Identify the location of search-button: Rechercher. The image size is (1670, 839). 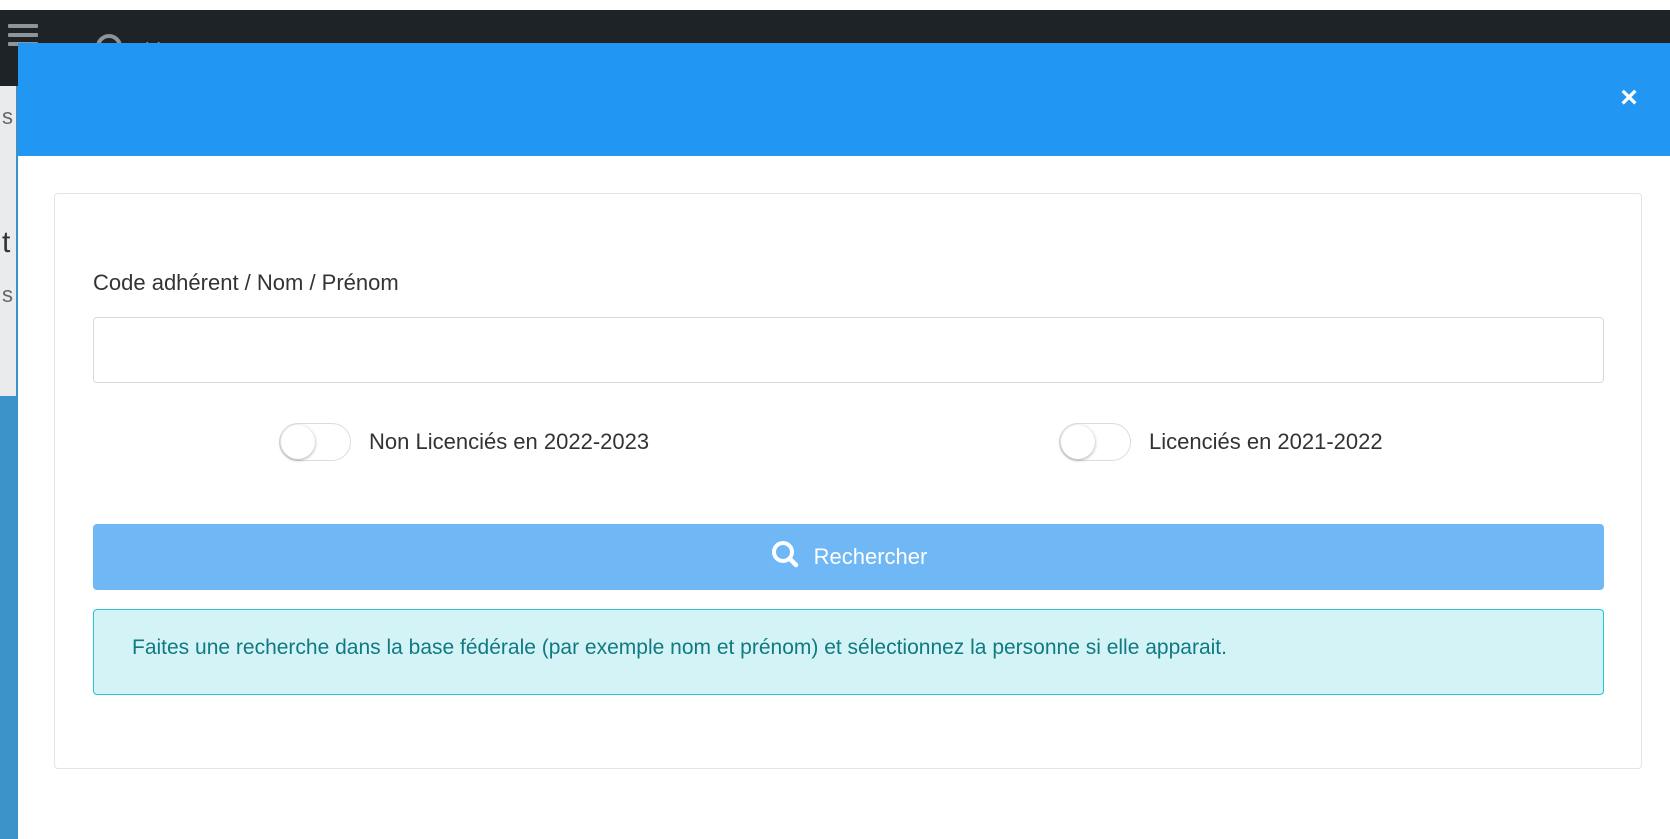
(848, 557).